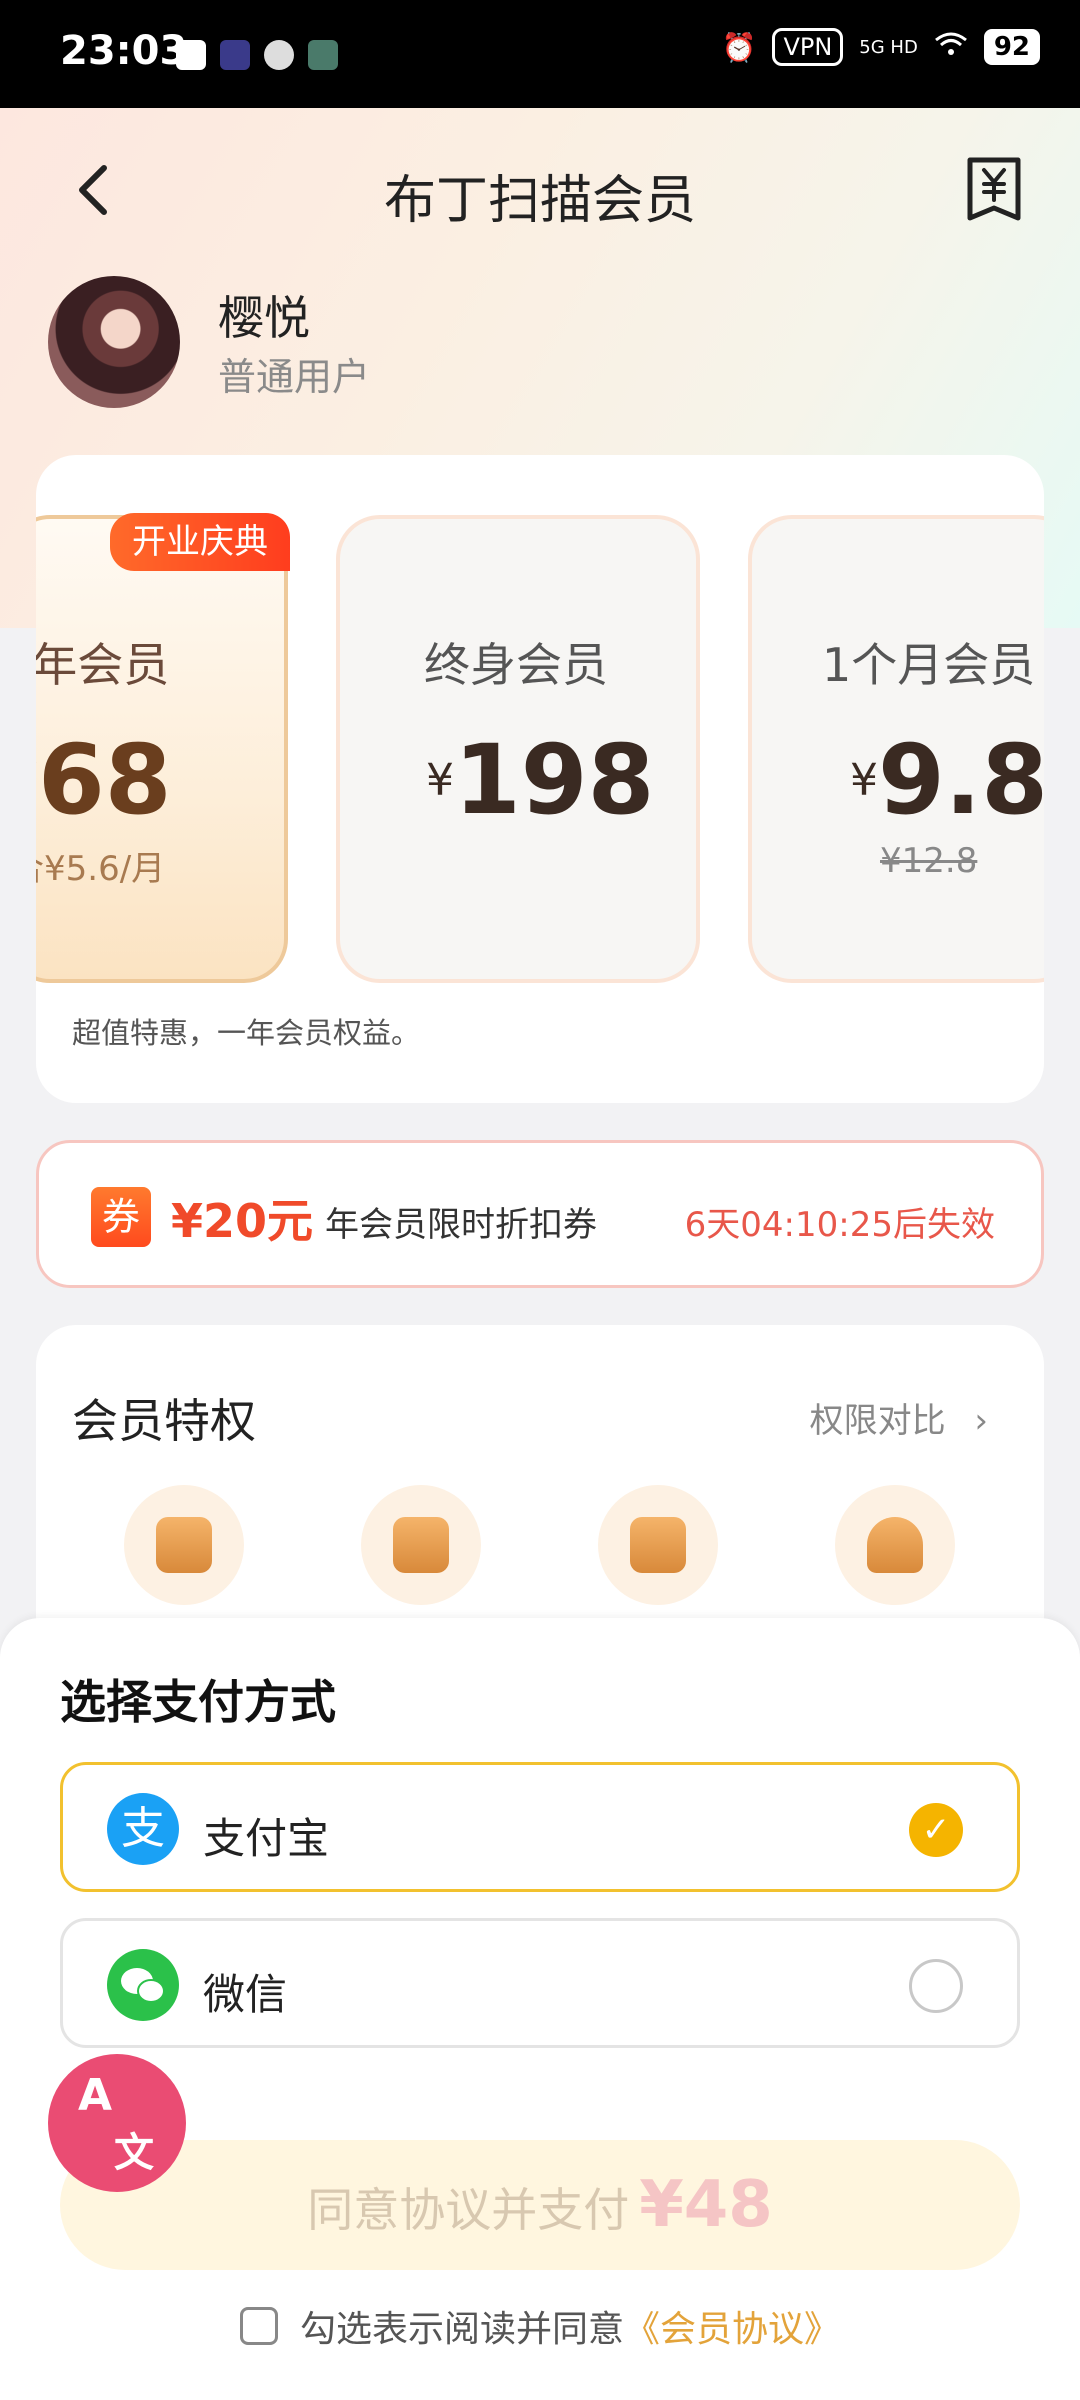  What do you see at coordinates (200, 542) in the screenshot?
I see `promo-badge: 开业庆典` at bounding box center [200, 542].